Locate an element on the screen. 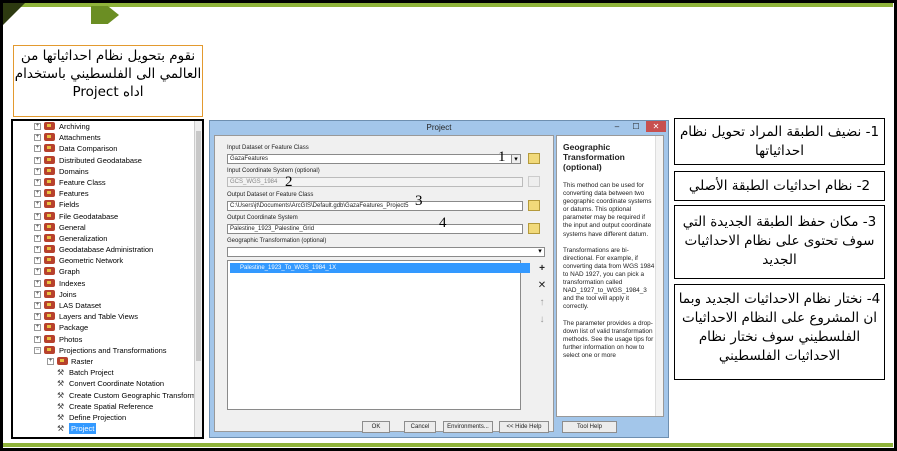  tree-scrollbar-thumb is located at coordinates (198, 246).